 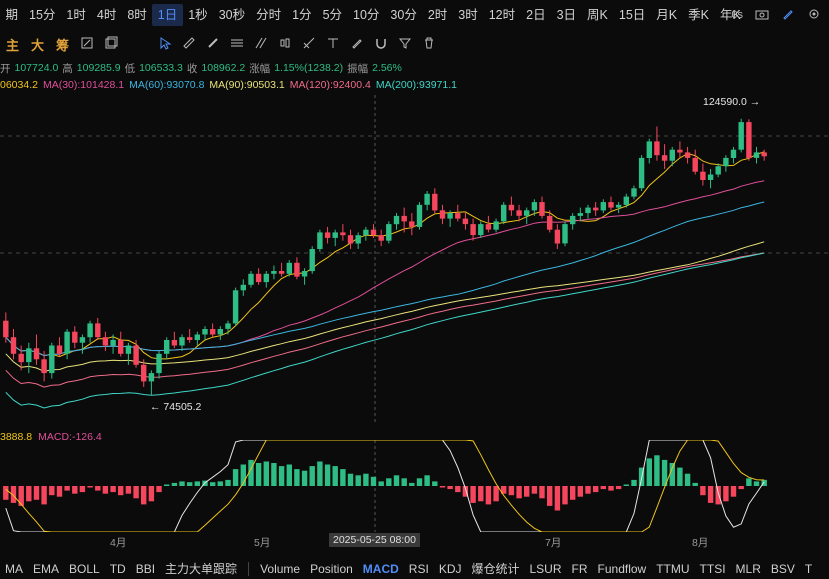 I want to click on indicator-爆仓统计: 爆仓统计, so click(x=495, y=568).